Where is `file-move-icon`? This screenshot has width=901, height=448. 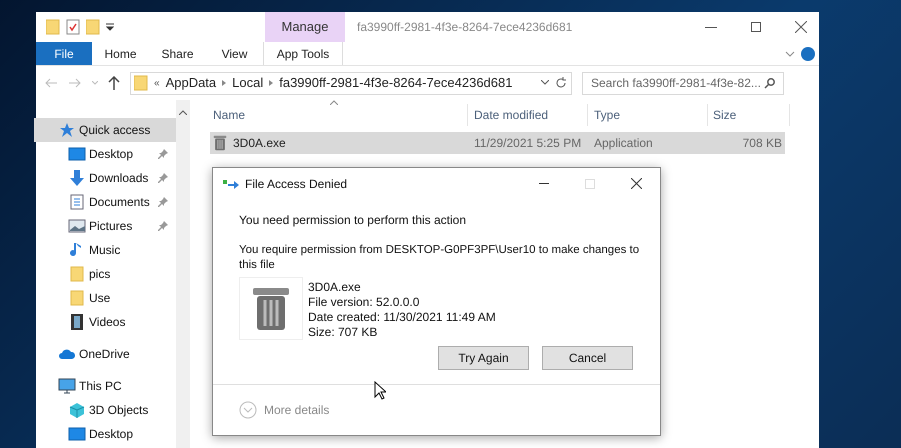 file-move-icon is located at coordinates (231, 183).